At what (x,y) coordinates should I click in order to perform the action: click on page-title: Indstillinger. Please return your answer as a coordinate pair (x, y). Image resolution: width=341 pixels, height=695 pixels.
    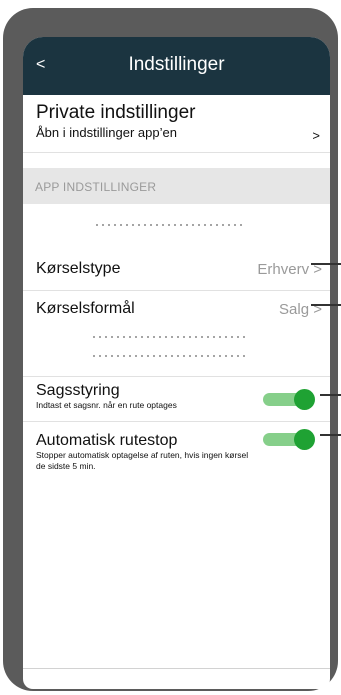
    Looking at the image, I should click on (176, 64).